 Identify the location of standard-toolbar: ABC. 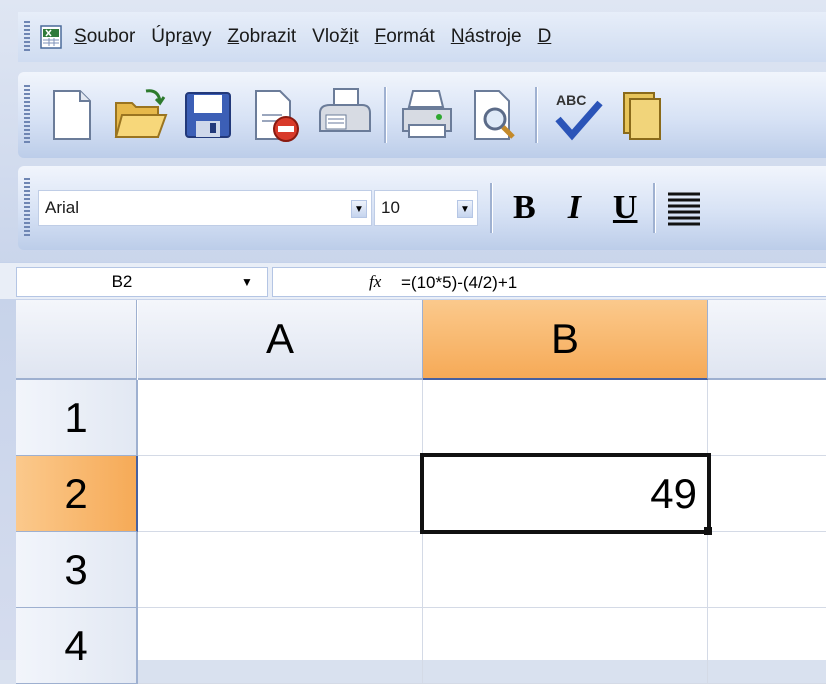
(422, 115).